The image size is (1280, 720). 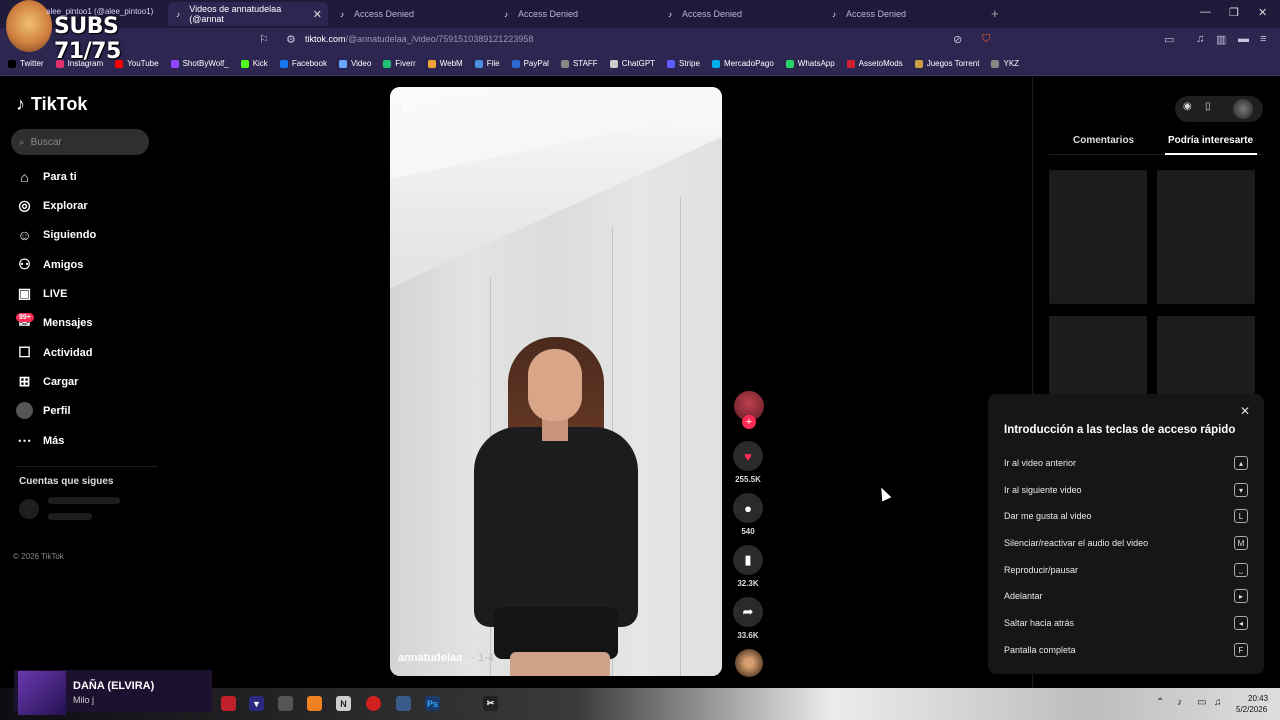 What do you see at coordinates (748, 635) in the screenshot?
I see `share-count: 33.6K` at bounding box center [748, 635].